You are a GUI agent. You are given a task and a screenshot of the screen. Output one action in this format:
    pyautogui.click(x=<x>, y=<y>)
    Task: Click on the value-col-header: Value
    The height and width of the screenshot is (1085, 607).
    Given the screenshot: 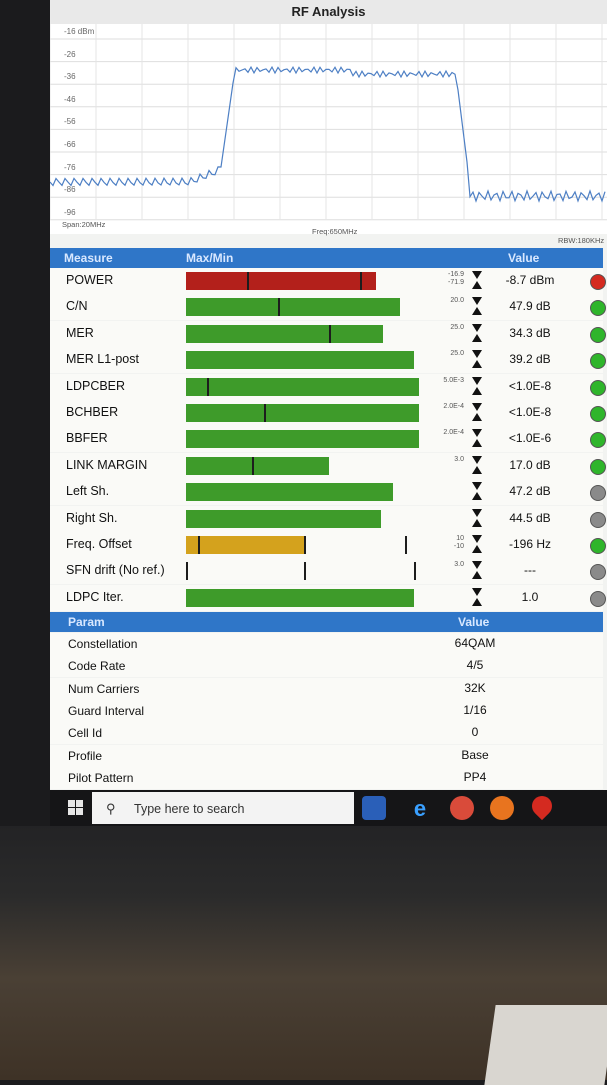 What is the action you would take?
    pyautogui.click(x=524, y=258)
    